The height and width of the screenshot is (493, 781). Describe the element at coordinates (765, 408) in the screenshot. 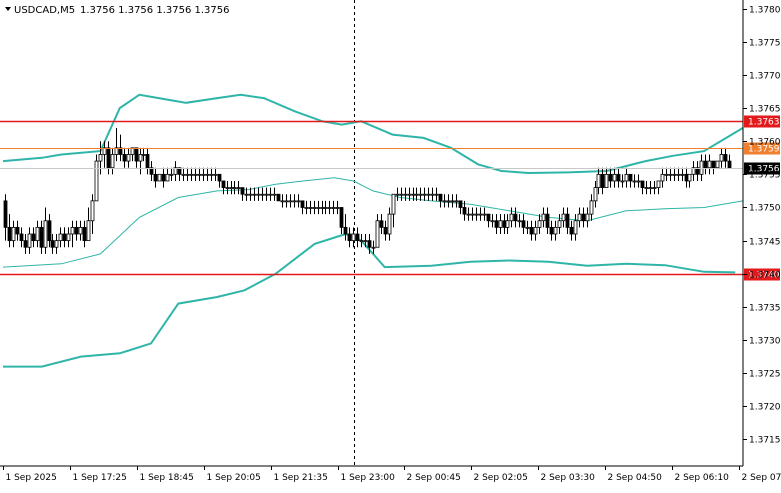

I see `y-tick-label: 1.3720` at that location.